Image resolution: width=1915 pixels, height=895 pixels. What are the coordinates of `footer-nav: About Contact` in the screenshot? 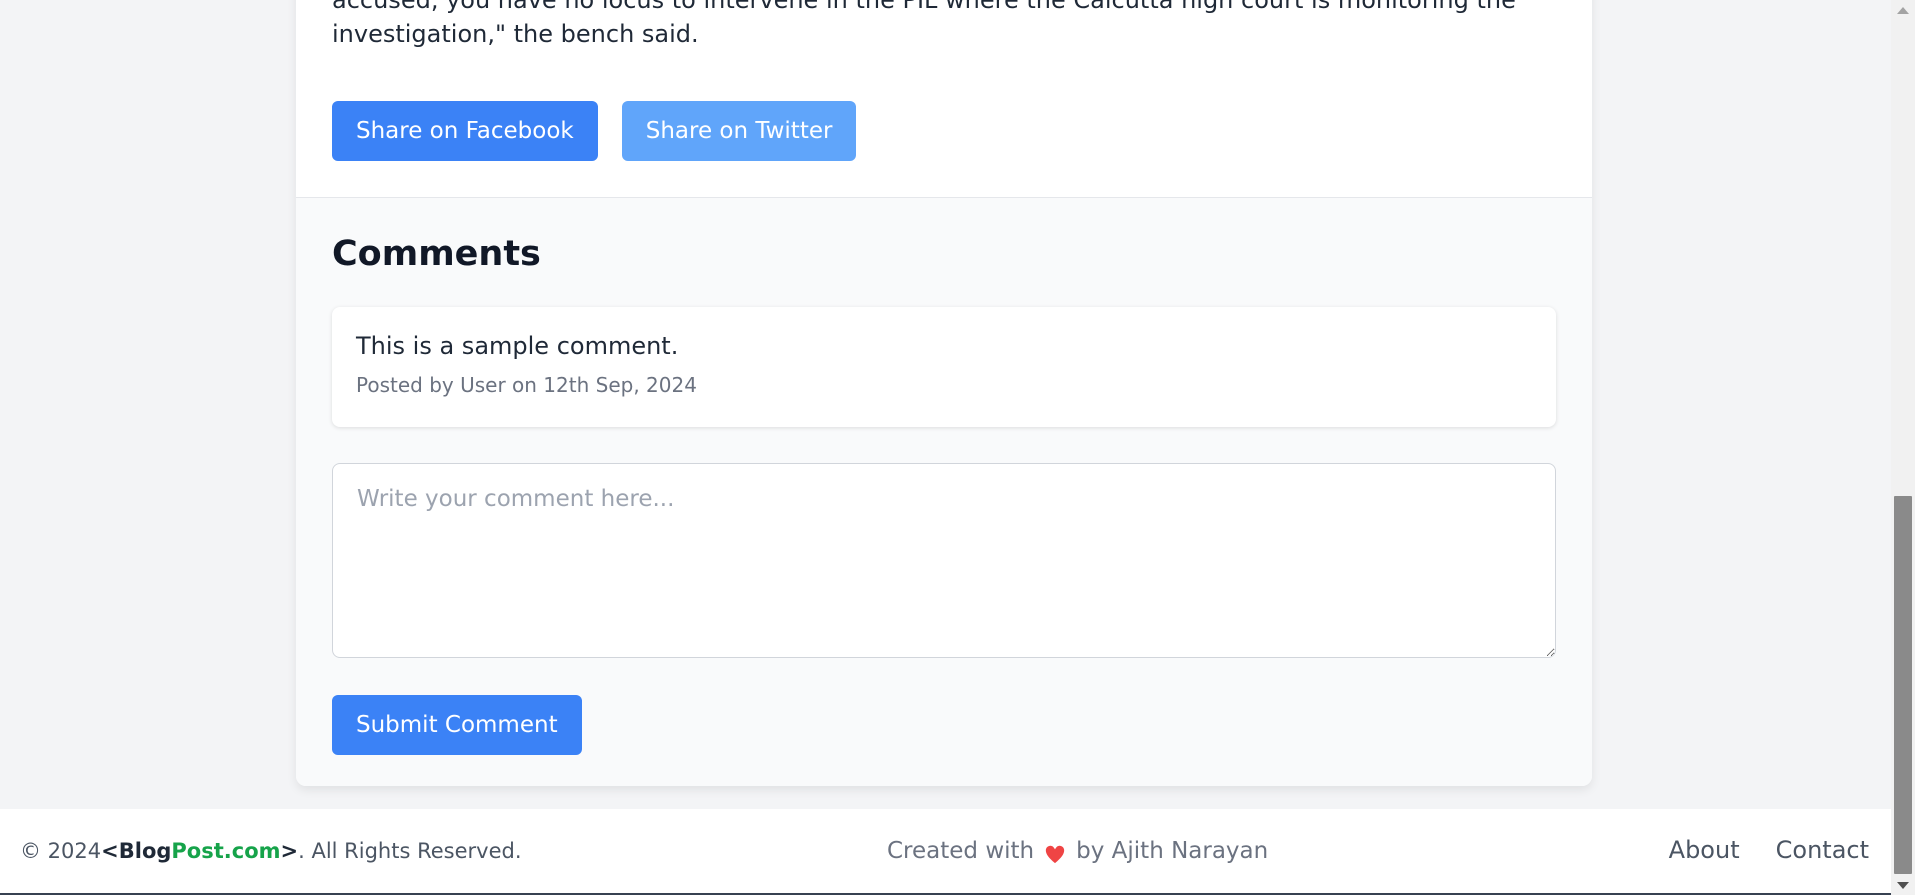 It's located at (1769, 850).